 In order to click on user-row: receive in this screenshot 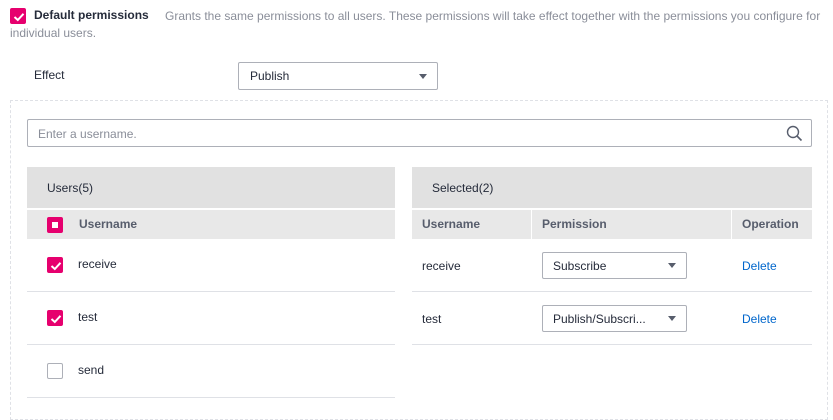, I will do `click(211, 265)`.